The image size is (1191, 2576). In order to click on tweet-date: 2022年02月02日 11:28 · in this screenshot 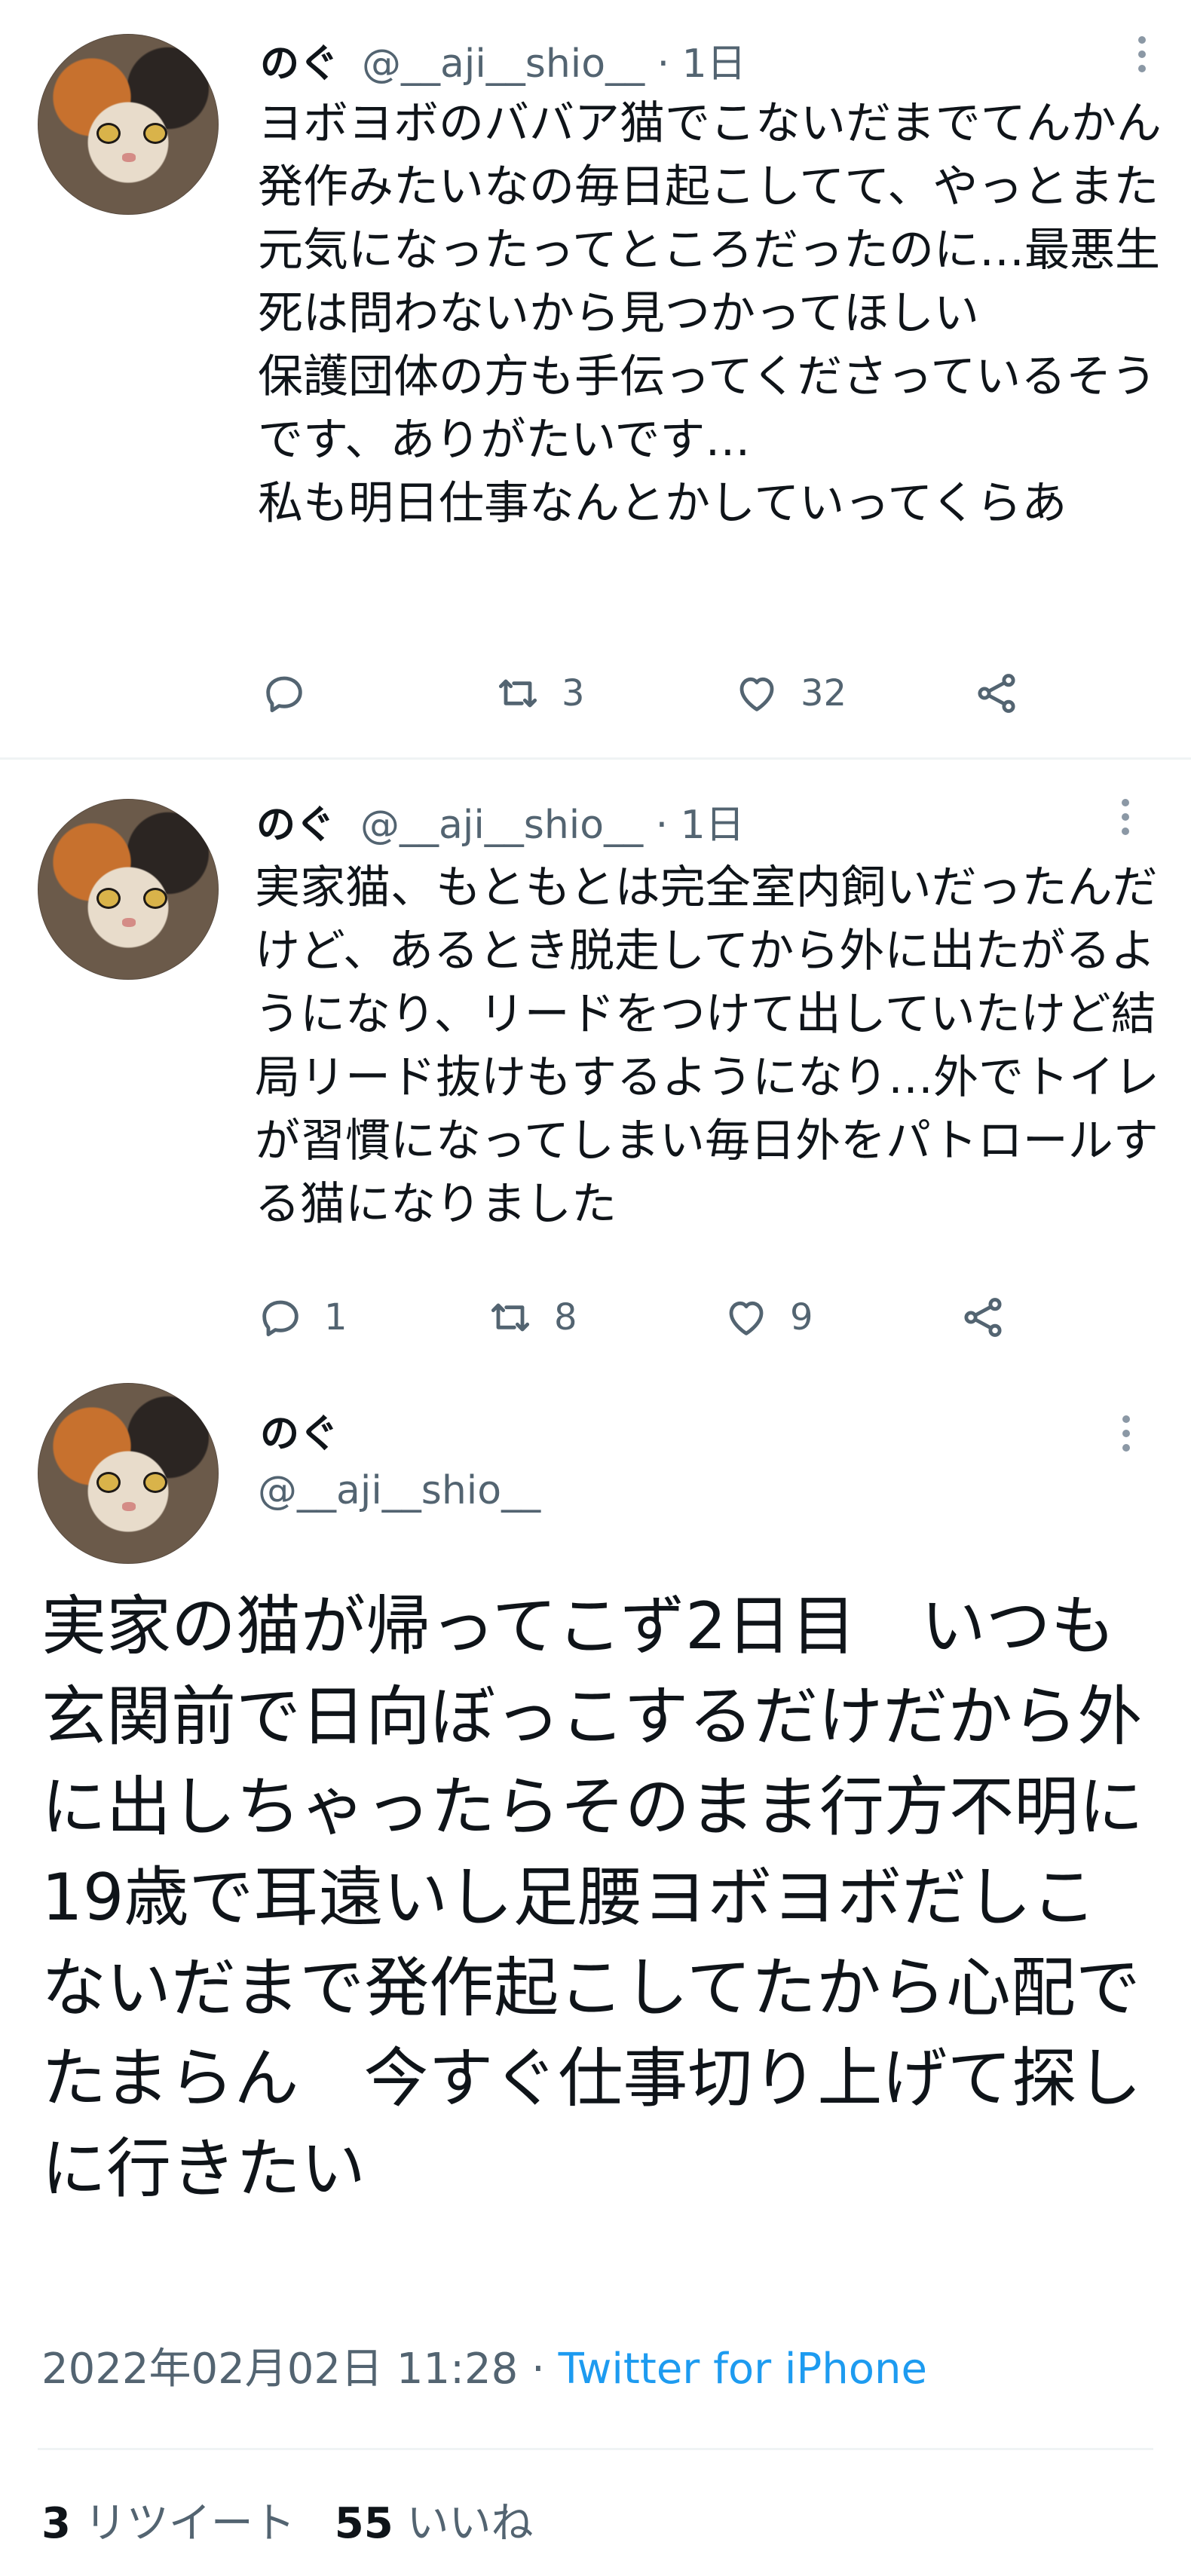, I will do `click(300, 2369)`.